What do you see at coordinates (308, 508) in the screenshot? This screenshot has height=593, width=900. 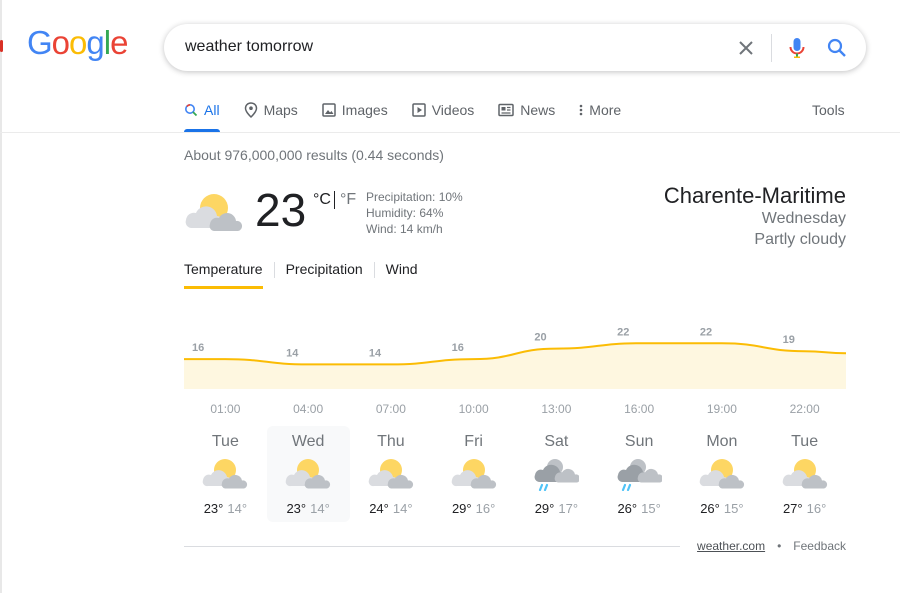 I see `forecast-temps: 23° 14°` at bounding box center [308, 508].